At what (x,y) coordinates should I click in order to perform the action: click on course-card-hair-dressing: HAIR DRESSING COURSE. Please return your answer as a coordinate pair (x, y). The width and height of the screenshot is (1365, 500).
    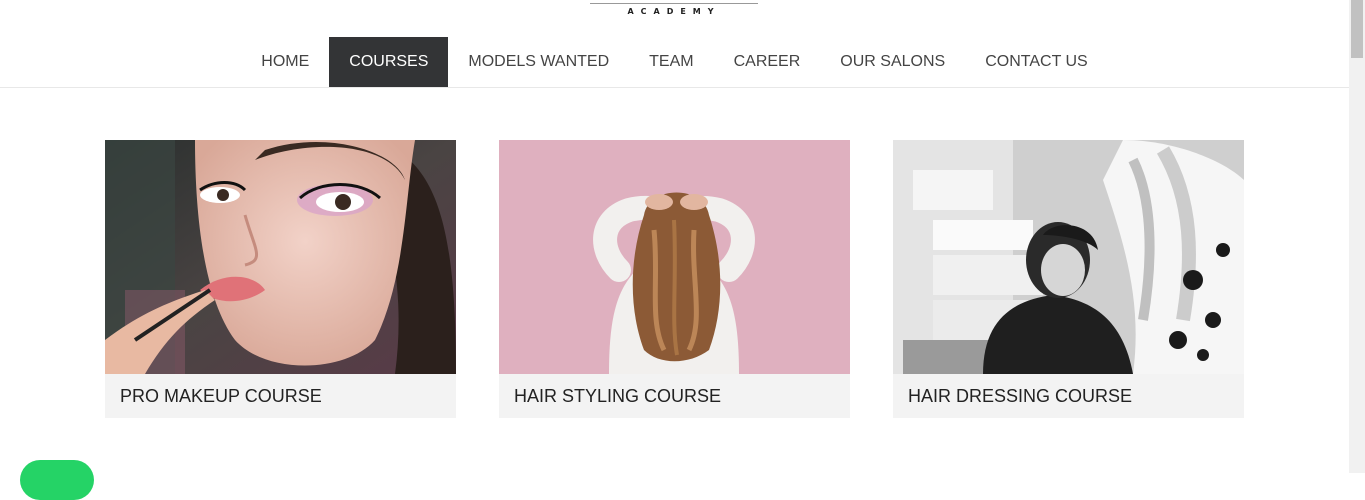
    Looking at the image, I should click on (1068, 279).